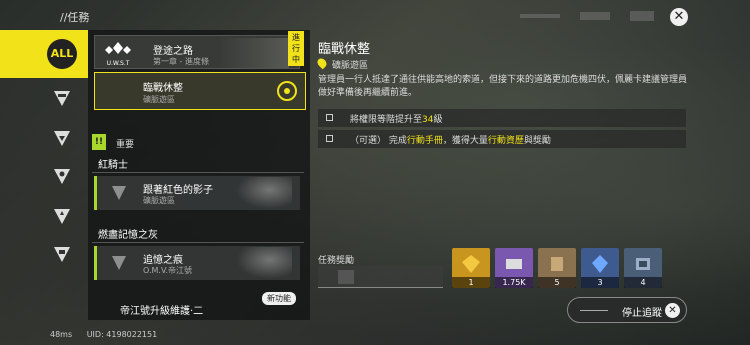 The height and width of the screenshot is (345, 750). What do you see at coordinates (44, 54) in the screenshot?
I see `category-all-tab: ALL` at bounding box center [44, 54].